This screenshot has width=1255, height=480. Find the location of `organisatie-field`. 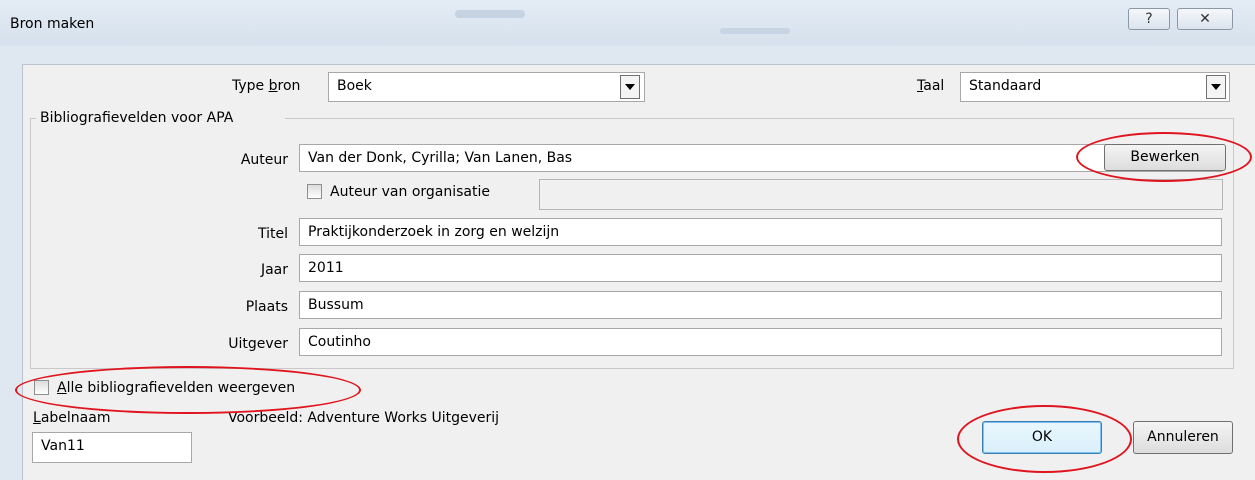

organisatie-field is located at coordinates (881, 194).